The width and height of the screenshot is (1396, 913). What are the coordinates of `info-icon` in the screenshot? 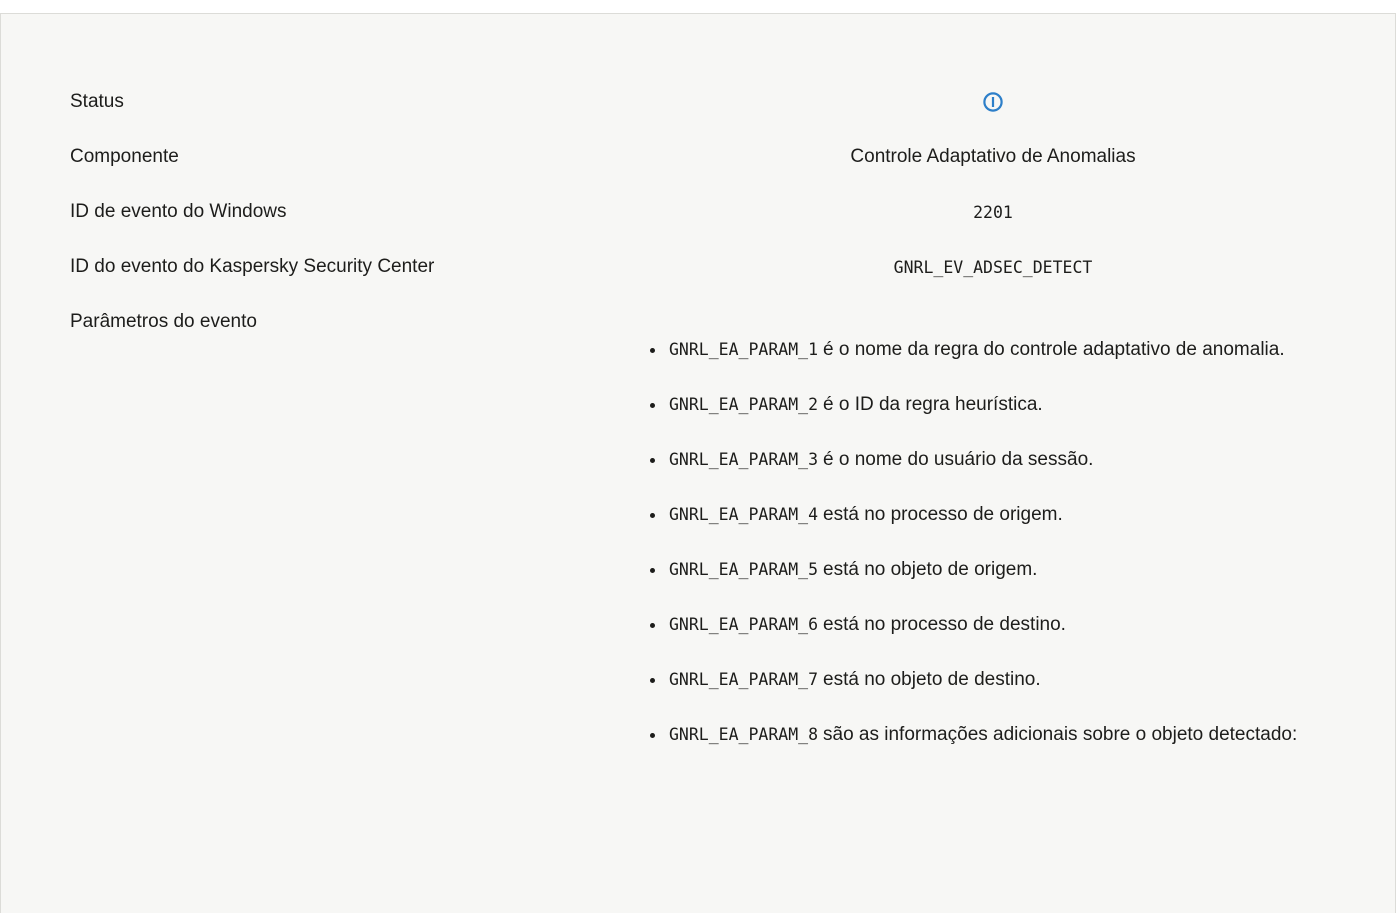 It's located at (993, 102).